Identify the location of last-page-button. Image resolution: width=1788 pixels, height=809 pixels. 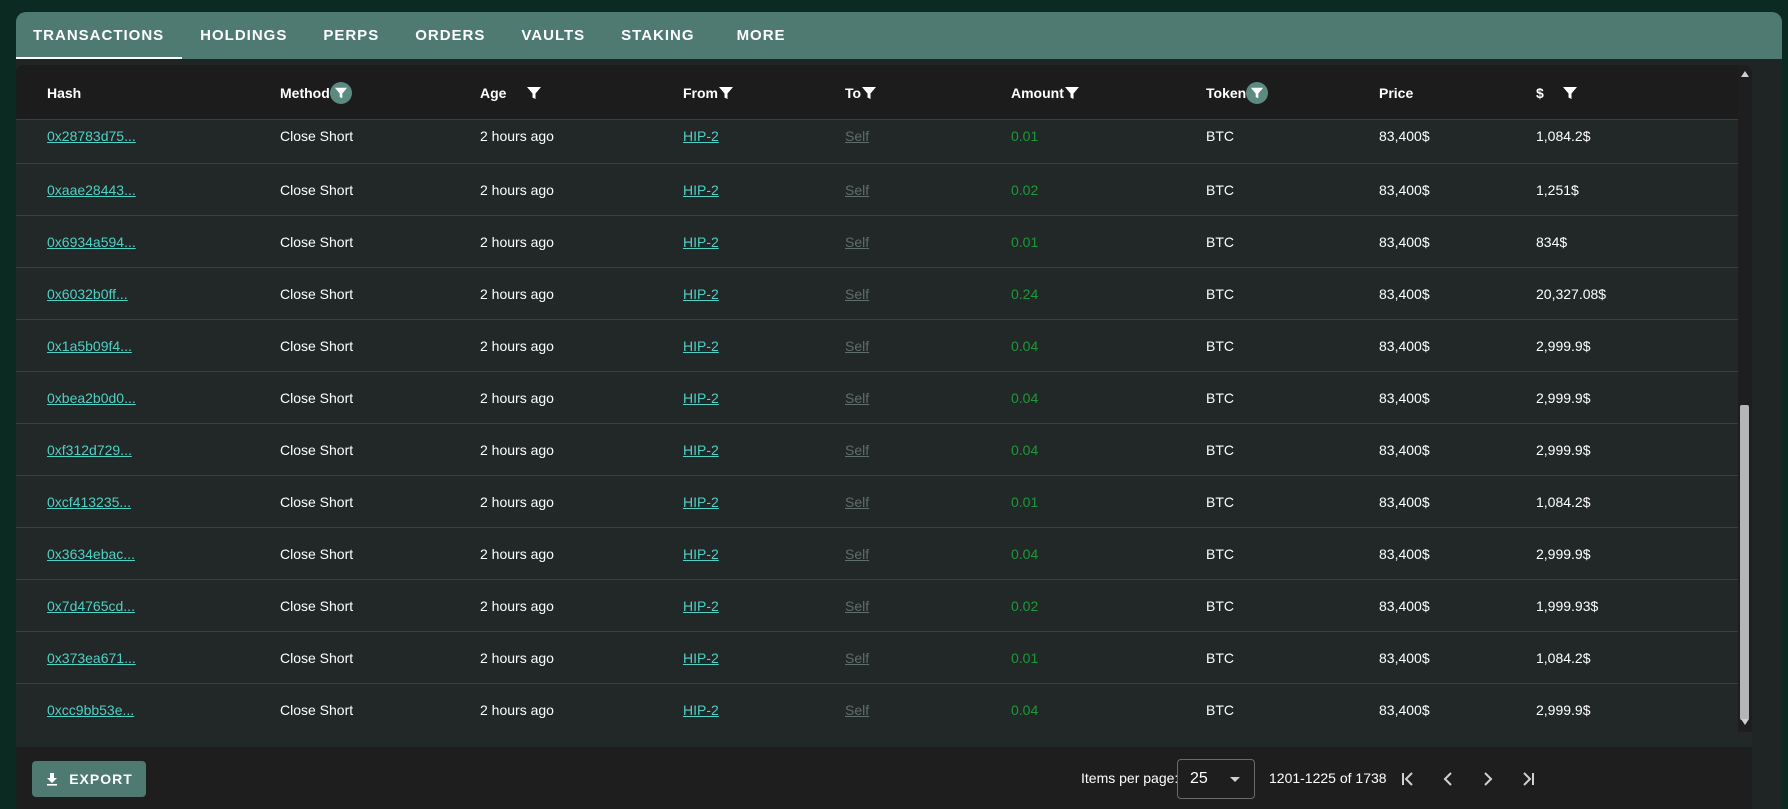
(1528, 779).